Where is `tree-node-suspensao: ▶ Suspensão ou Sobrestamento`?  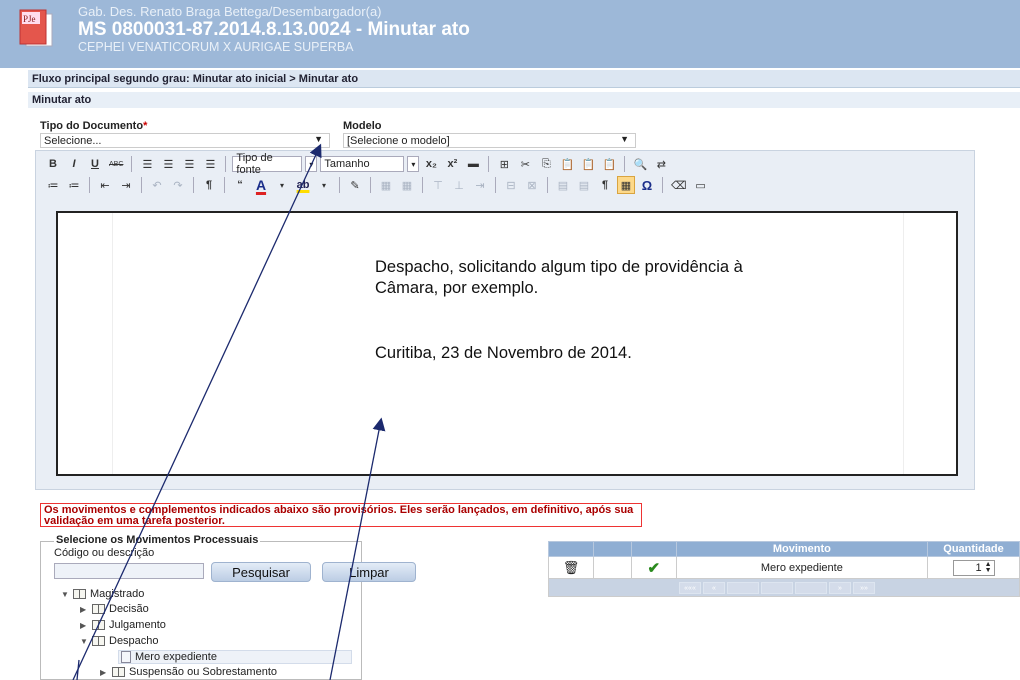
tree-node-suspensao: ▶ Suspensão ou Sobrestamento is located at coordinates (188, 672).